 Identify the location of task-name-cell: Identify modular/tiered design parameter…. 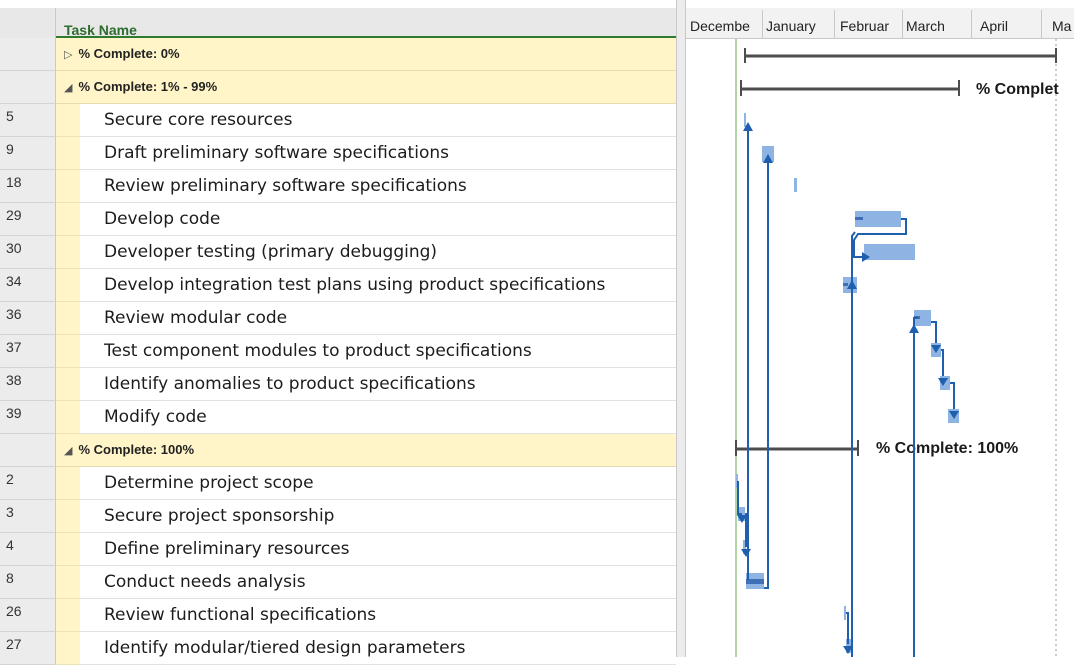
(378, 648).